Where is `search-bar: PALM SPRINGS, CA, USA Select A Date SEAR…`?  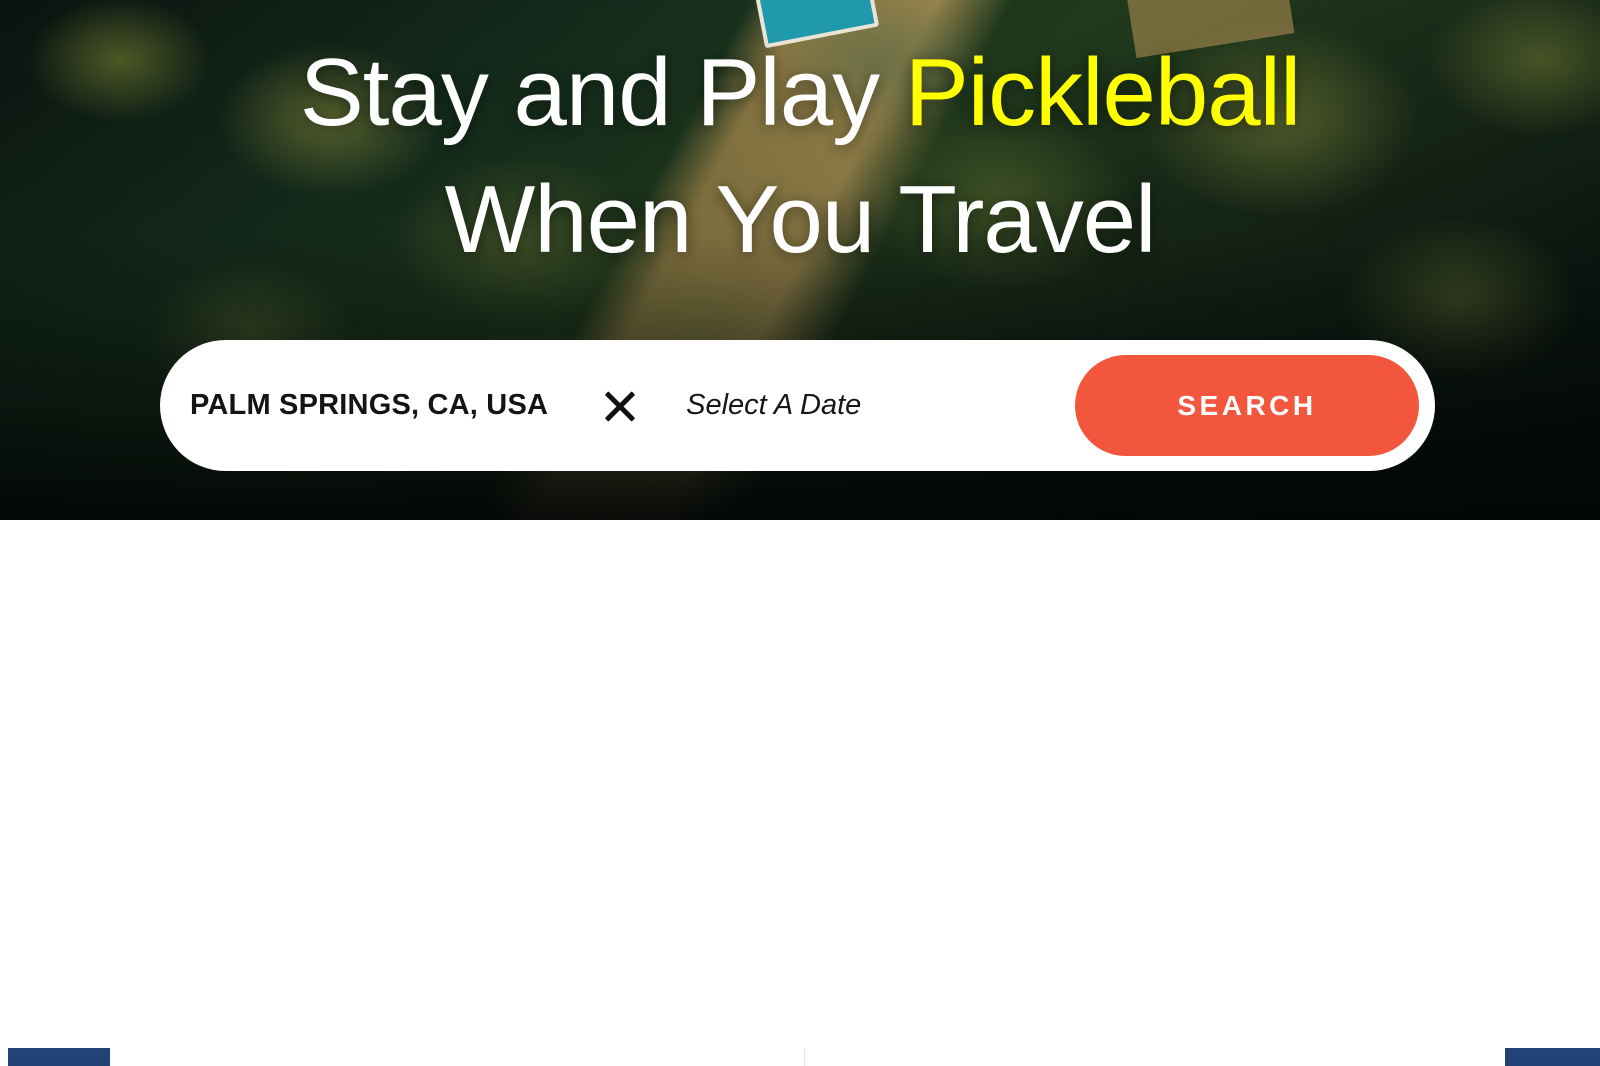
search-bar: PALM SPRINGS, CA, USA Select A Date SEAR… is located at coordinates (797, 405).